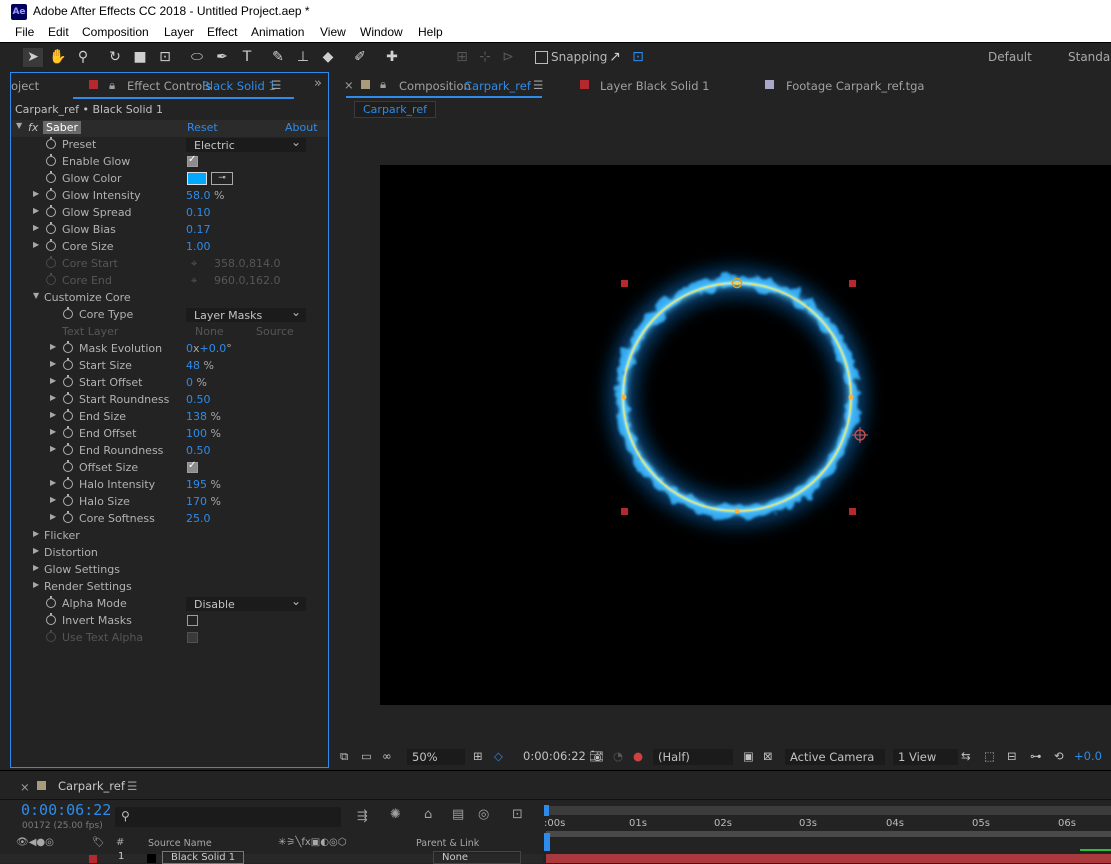  I want to click on axis-view-icon: ⊳, so click(508, 57).